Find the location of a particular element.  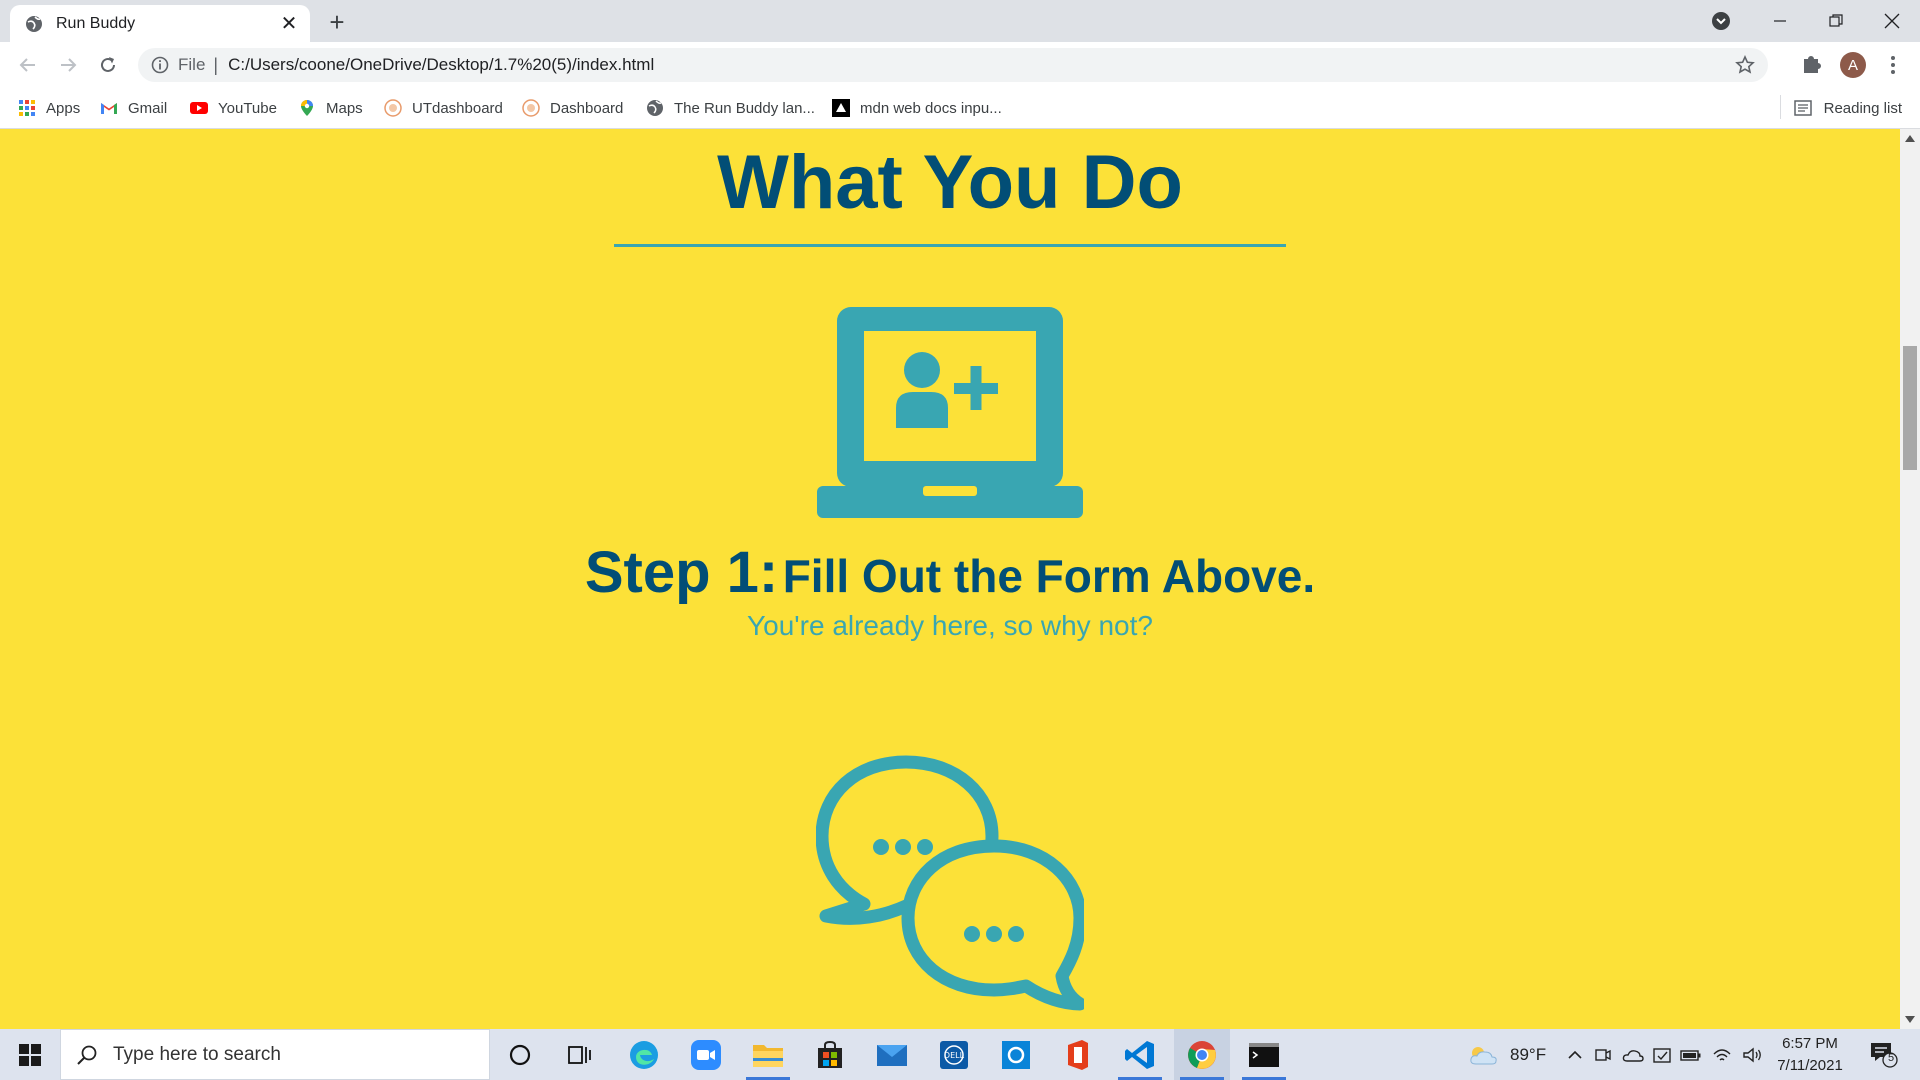

extensions-puzzle-icon is located at coordinates (1812, 63).